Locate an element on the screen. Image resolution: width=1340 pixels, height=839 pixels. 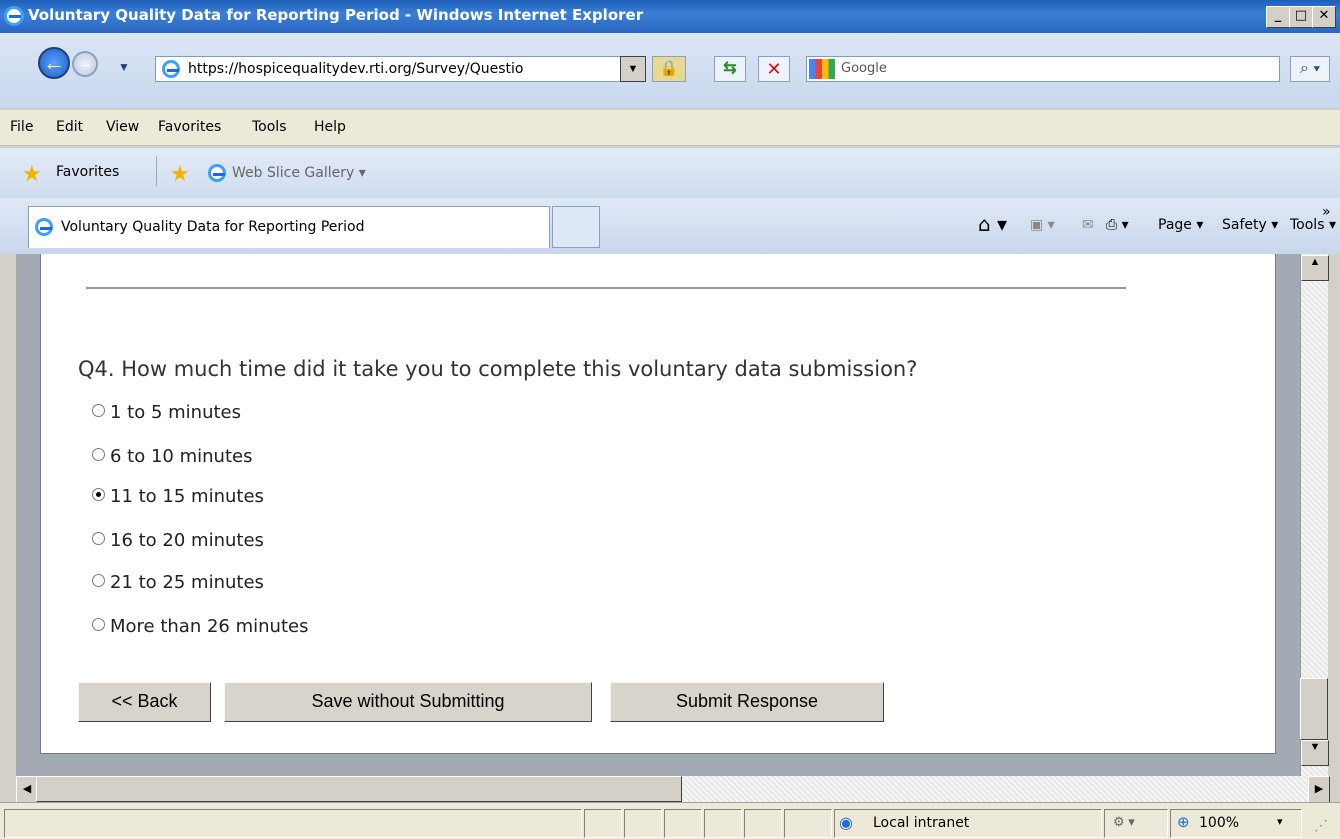
scroll-down-icon: ▼ is located at coordinates (1315, 753).